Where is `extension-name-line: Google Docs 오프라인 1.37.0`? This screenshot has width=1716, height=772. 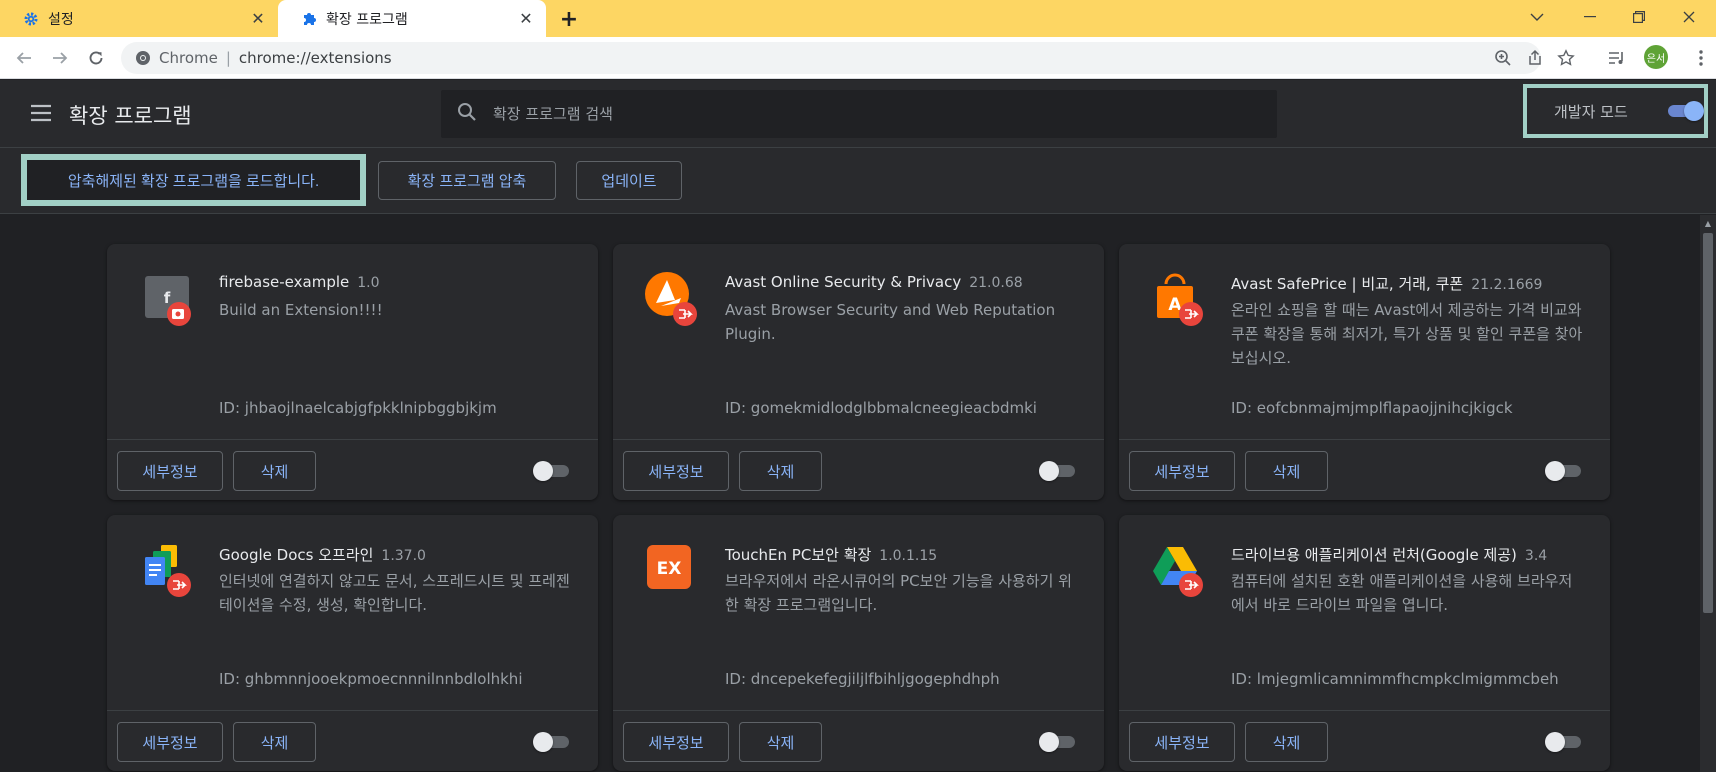
extension-name-line: Google Docs 오프라인 1.37.0 is located at coordinates (399, 554).